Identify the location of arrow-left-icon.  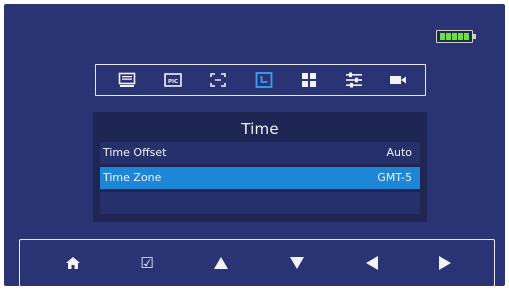
(372, 263).